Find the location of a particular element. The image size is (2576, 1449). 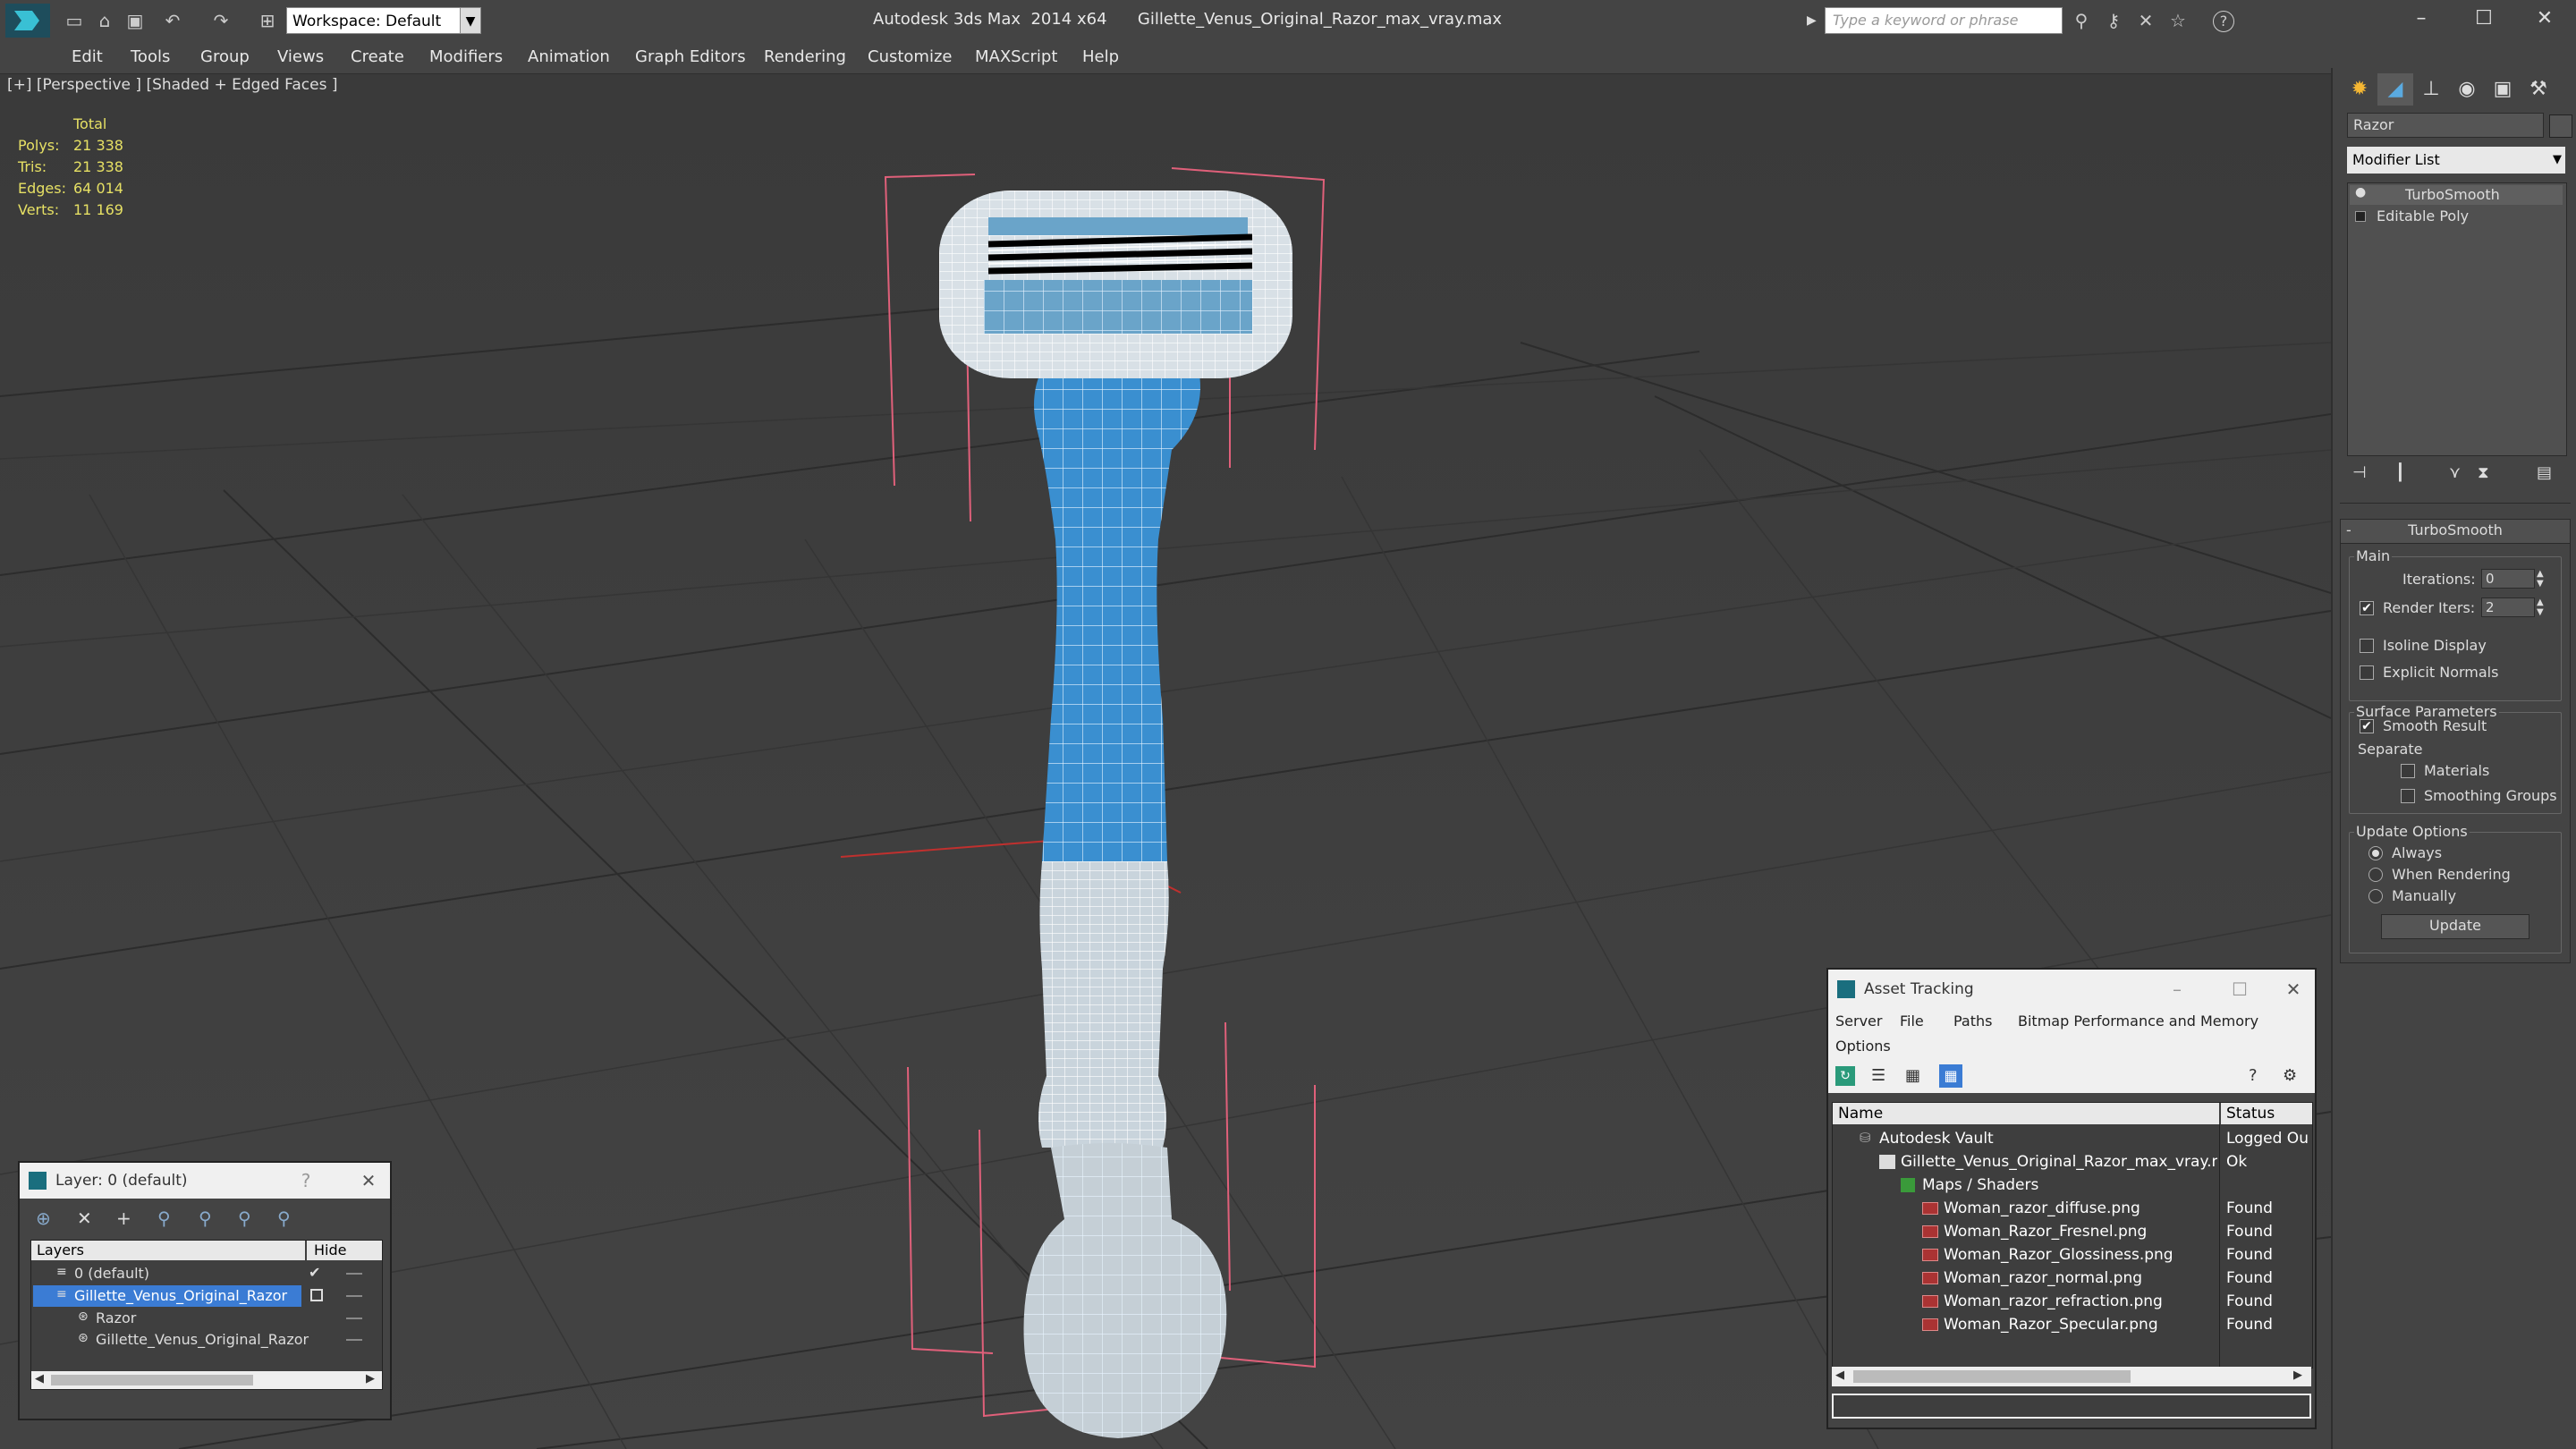

update-button: Update is located at coordinates (2455, 926).